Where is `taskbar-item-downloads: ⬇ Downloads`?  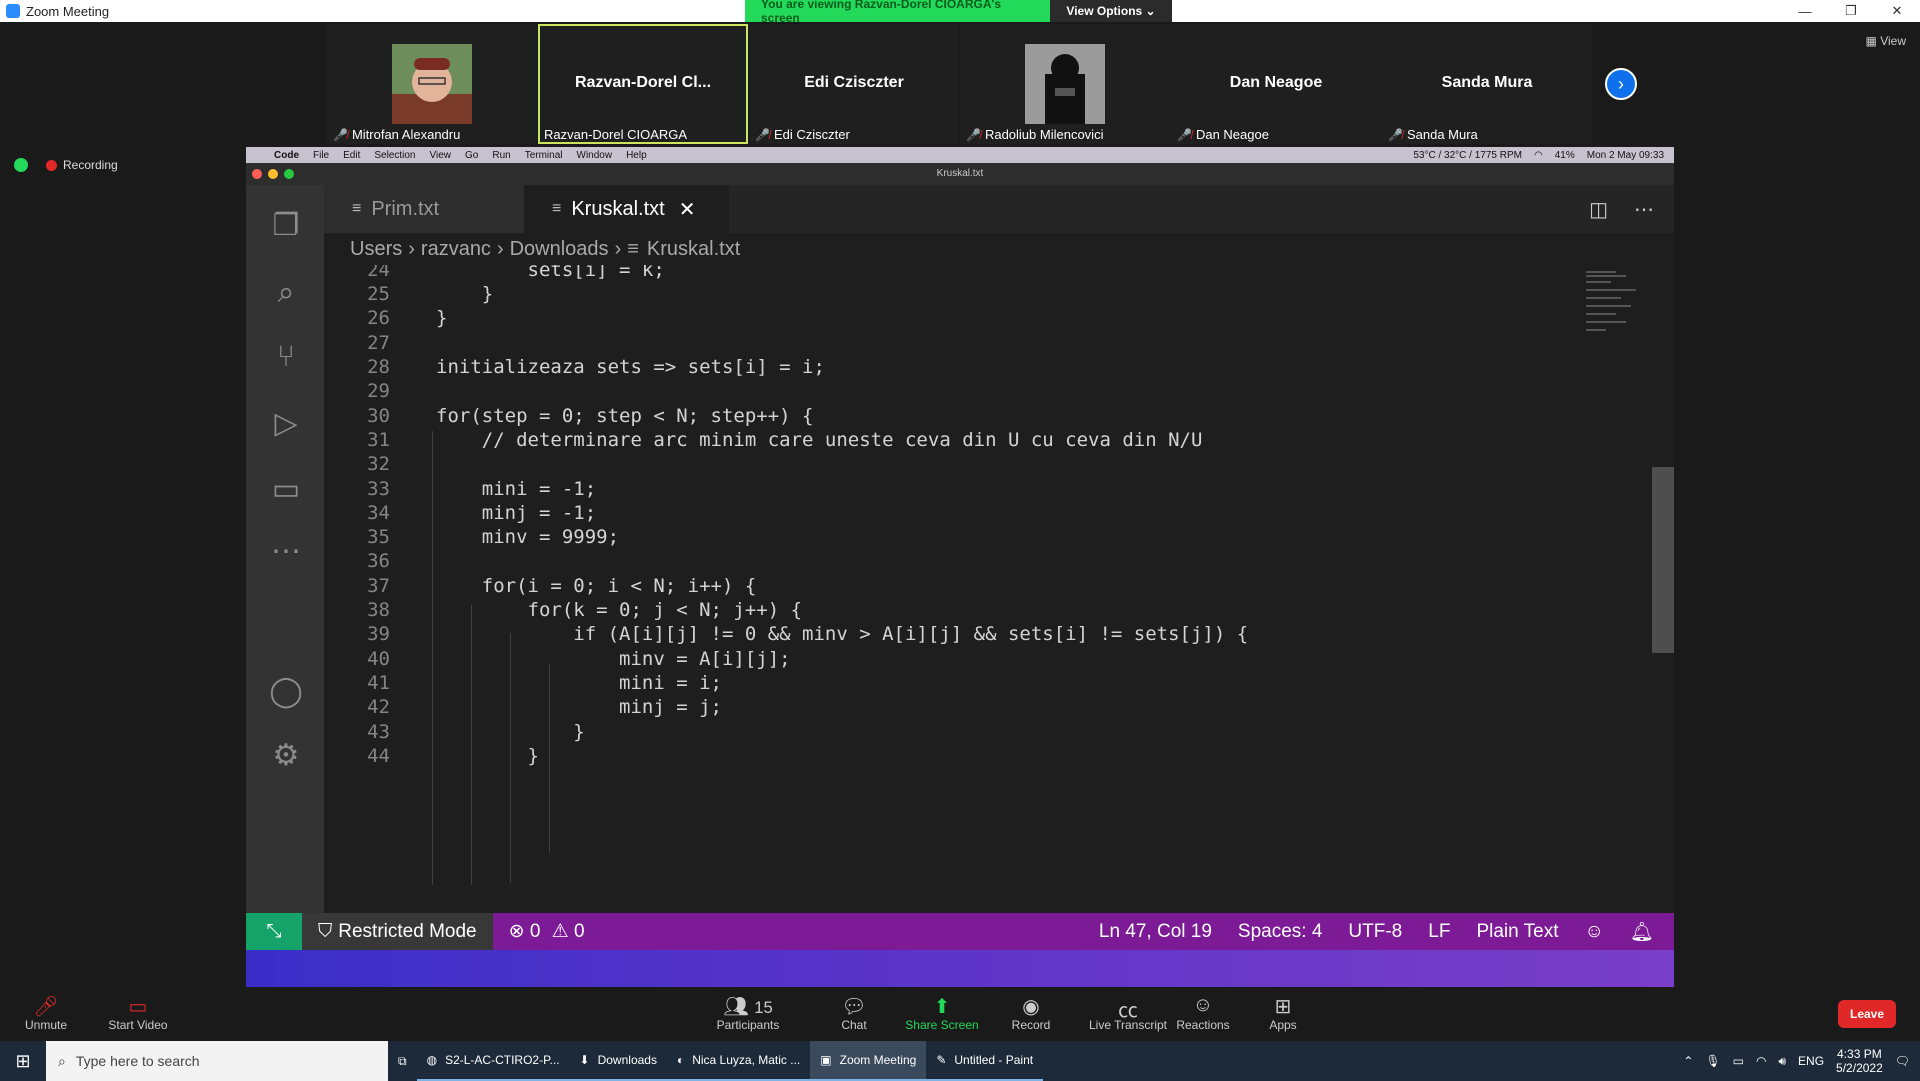
taskbar-item-downloads: ⬇ Downloads is located at coordinates (618, 1061).